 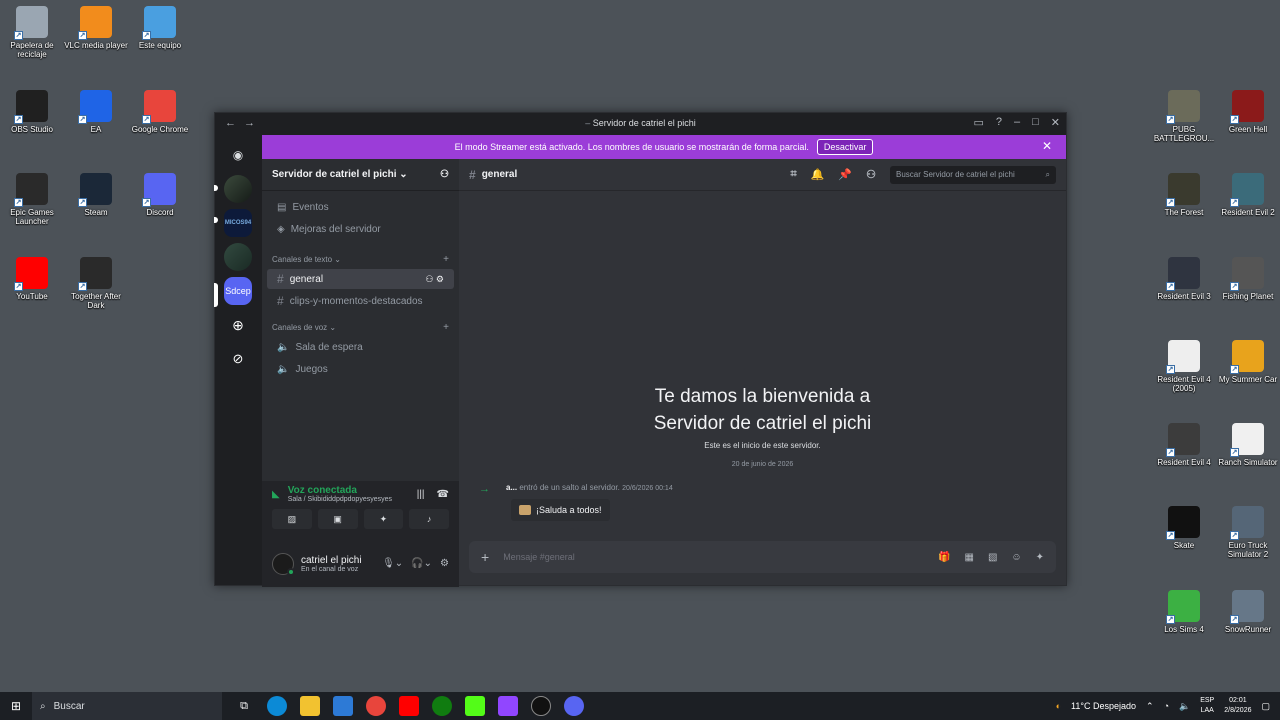 I want to click on close-icon: ✕, so click(x=1047, y=146).